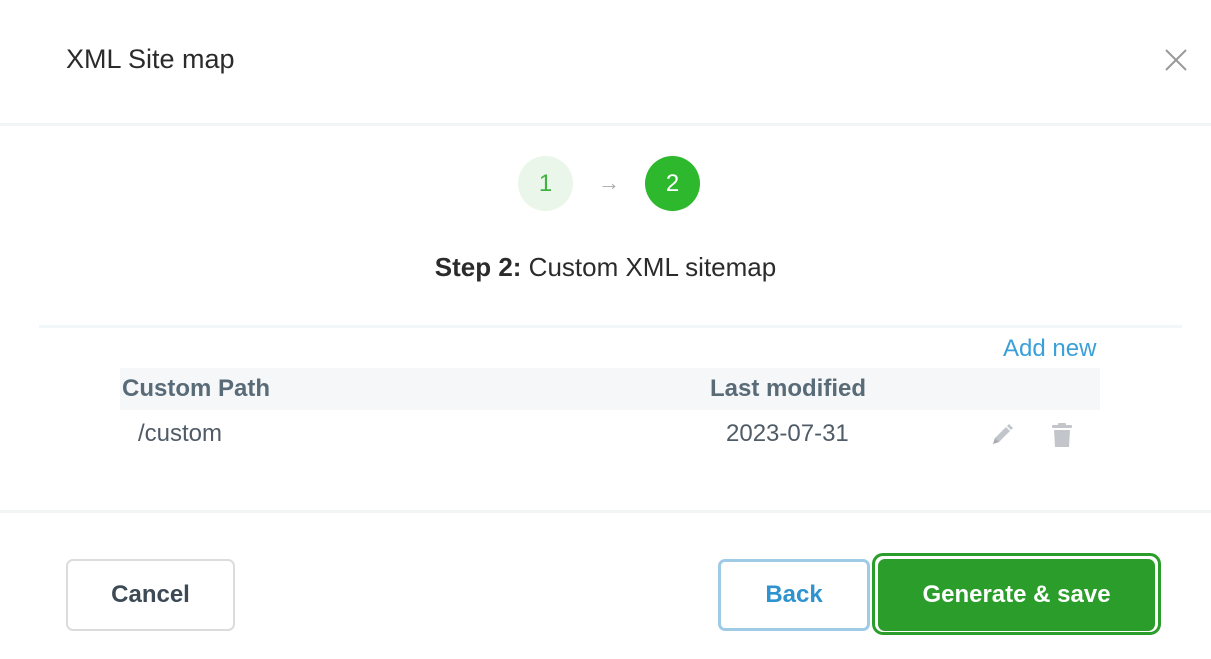 This screenshot has width=1211, height=659. What do you see at coordinates (610, 326) in the screenshot?
I see `section-divider` at bounding box center [610, 326].